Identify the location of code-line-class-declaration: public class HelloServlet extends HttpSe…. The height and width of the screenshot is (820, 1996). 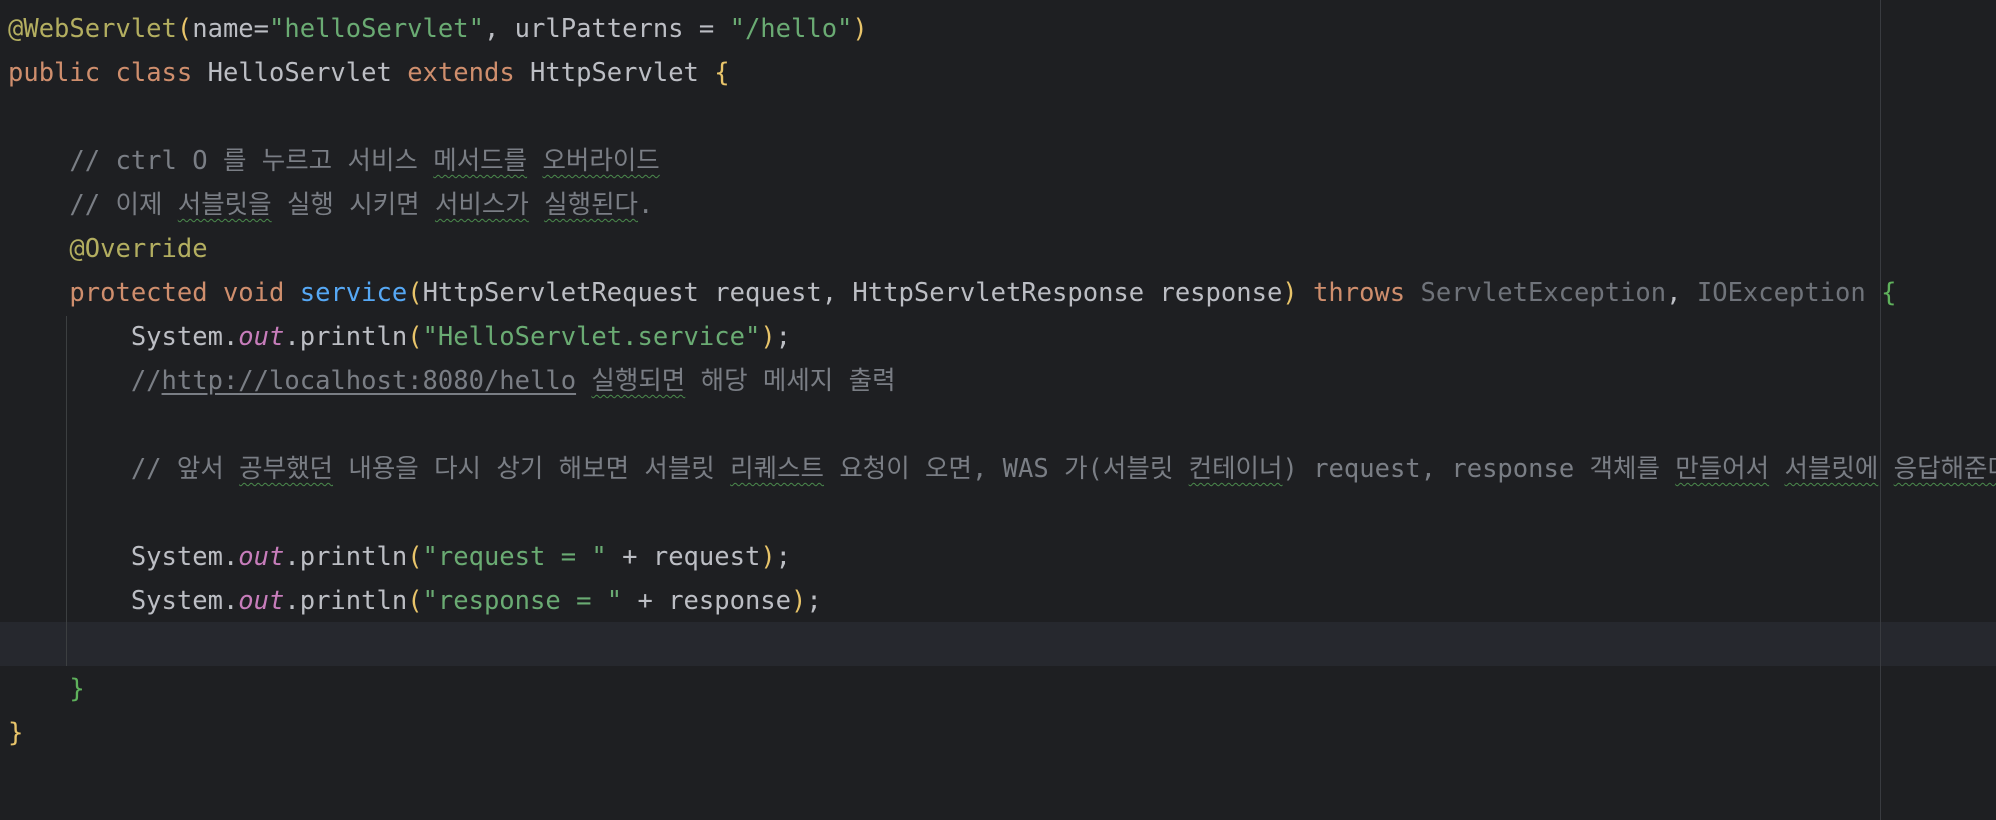
(369, 73).